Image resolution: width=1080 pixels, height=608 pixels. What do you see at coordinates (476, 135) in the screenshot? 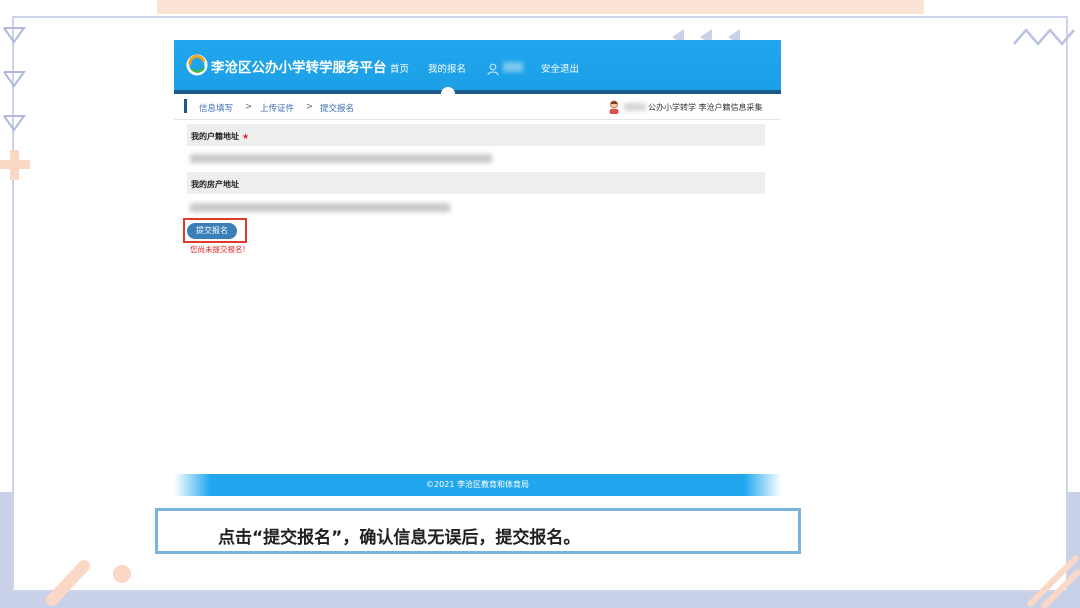
I see `household-address-header: 我的户籍地址 ★` at bounding box center [476, 135].